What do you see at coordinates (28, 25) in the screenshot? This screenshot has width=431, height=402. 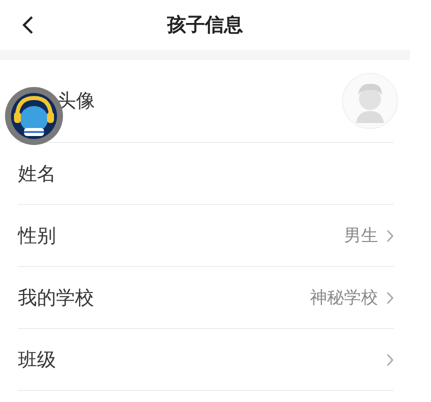 I see `back-icon` at bounding box center [28, 25].